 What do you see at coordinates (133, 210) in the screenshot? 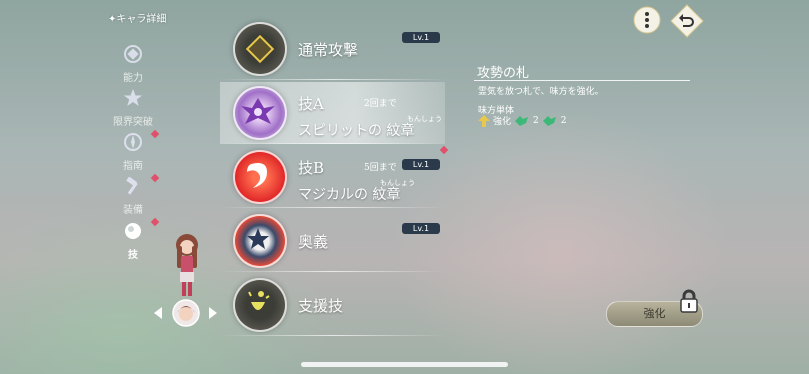
I see `nav-label-equipment: 装備` at bounding box center [133, 210].